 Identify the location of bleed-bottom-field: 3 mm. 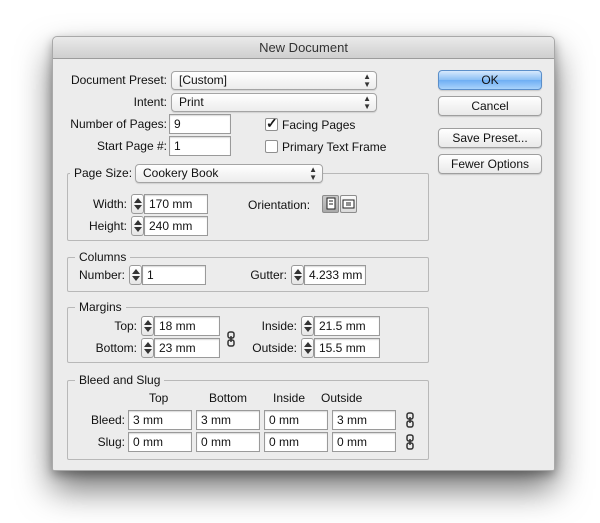
(228, 420).